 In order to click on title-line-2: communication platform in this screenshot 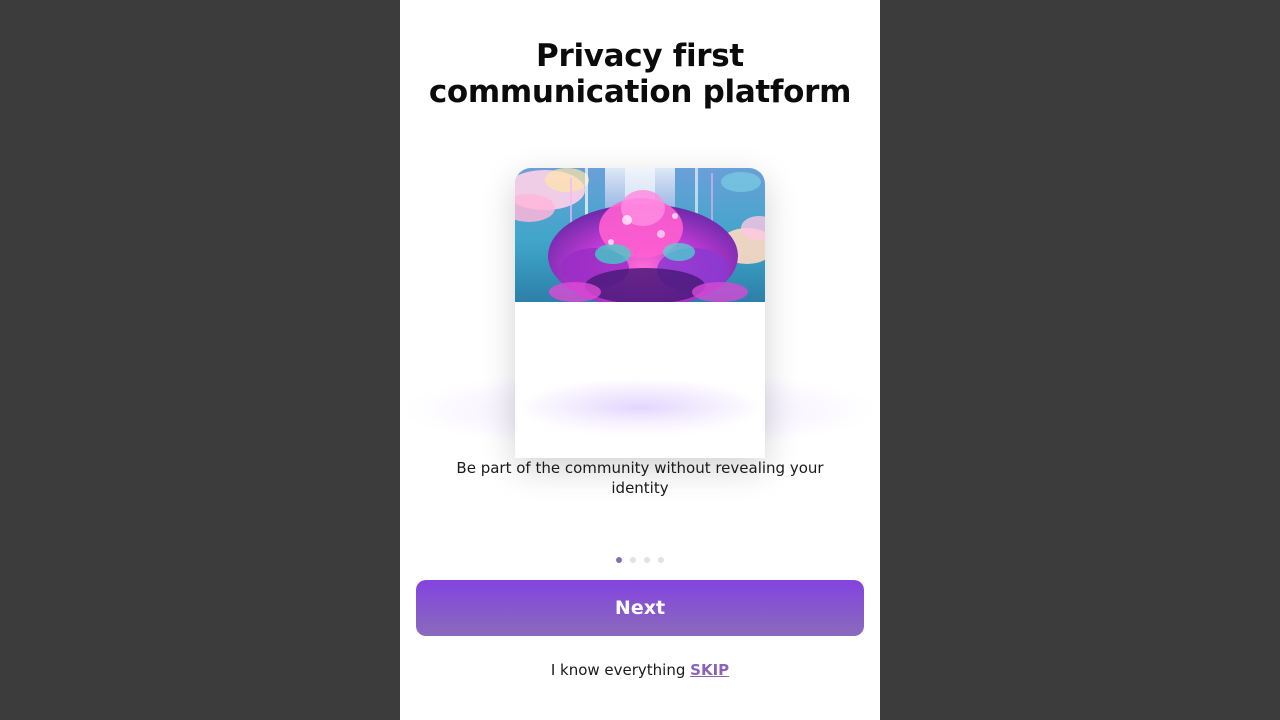, I will do `click(640, 92)`.